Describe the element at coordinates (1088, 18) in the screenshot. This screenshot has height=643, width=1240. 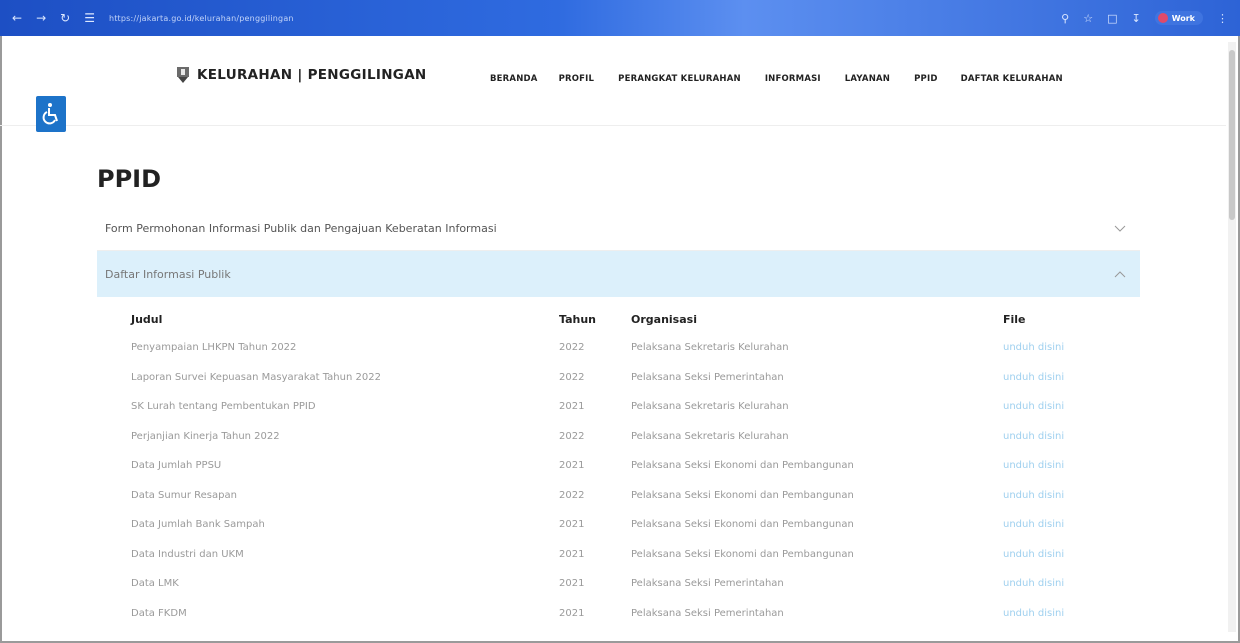
I see `star-icon: ☆` at that location.